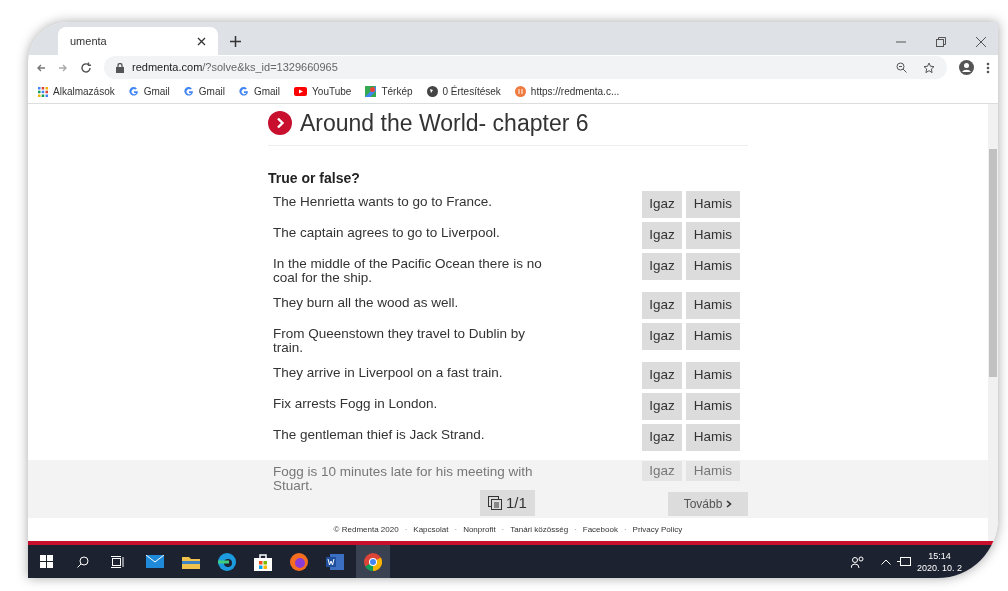  I want to click on tab-title: umenta, so click(88, 41).